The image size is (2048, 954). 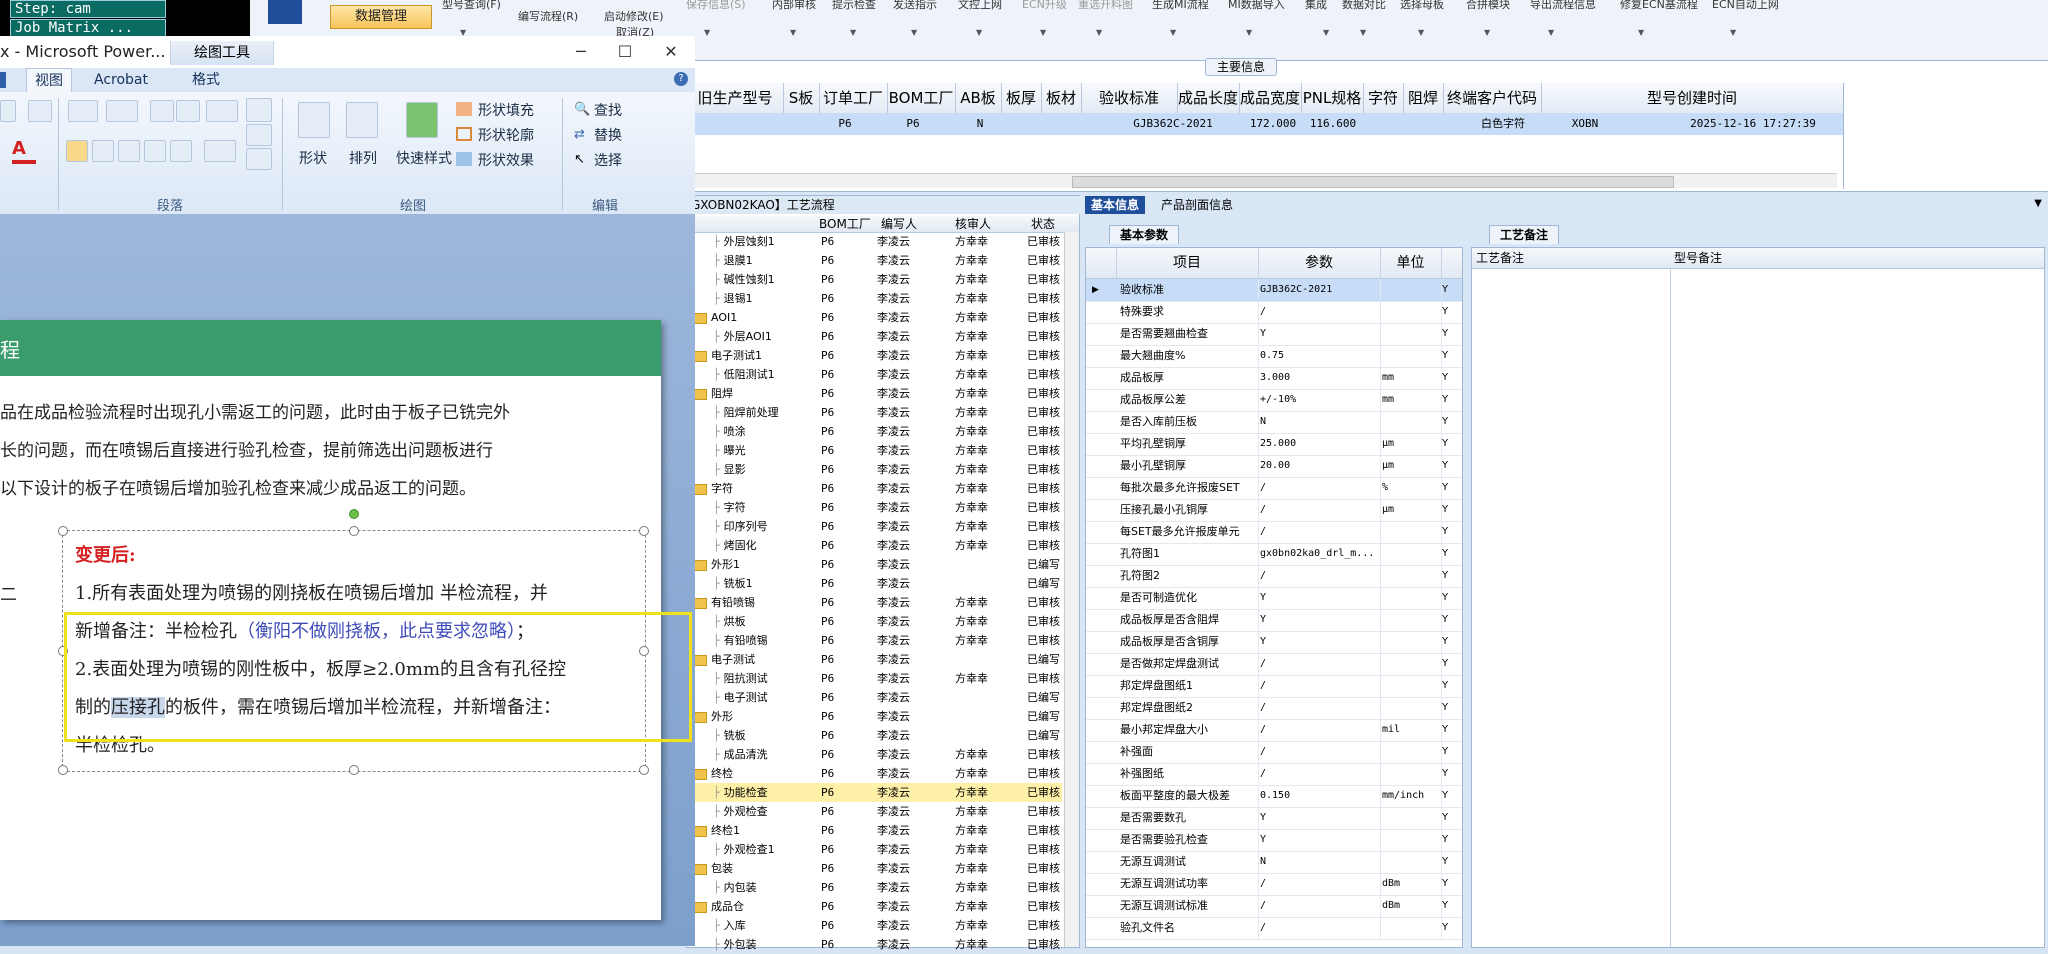 What do you see at coordinates (1659, 6) in the screenshot?
I see `menu-item: 修复ECN基流程` at bounding box center [1659, 6].